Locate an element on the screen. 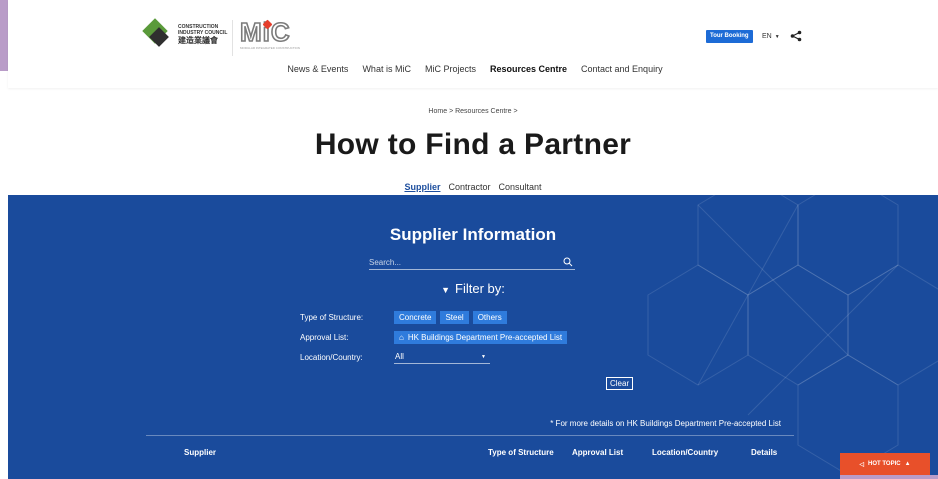 The image size is (938, 479). language-selector: EN ▼ is located at coordinates (771, 37).